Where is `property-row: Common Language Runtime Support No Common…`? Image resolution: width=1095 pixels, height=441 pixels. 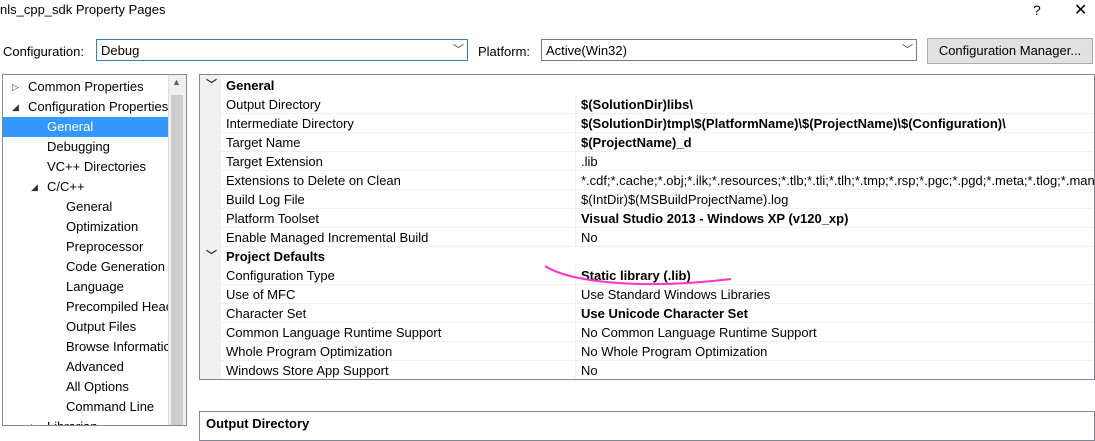 property-row: Common Language Runtime Support No Common… is located at coordinates (647, 332).